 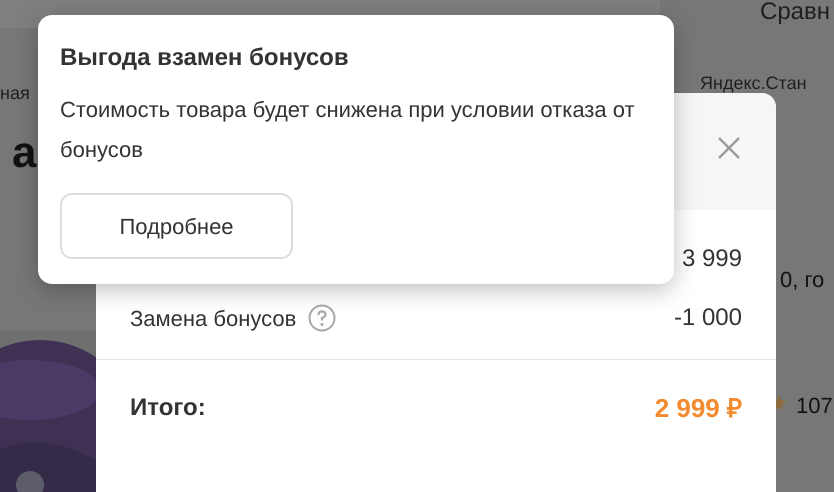 What do you see at coordinates (322, 318) in the screenshot?
I see `help-icon` at bounding box center [322, 318].